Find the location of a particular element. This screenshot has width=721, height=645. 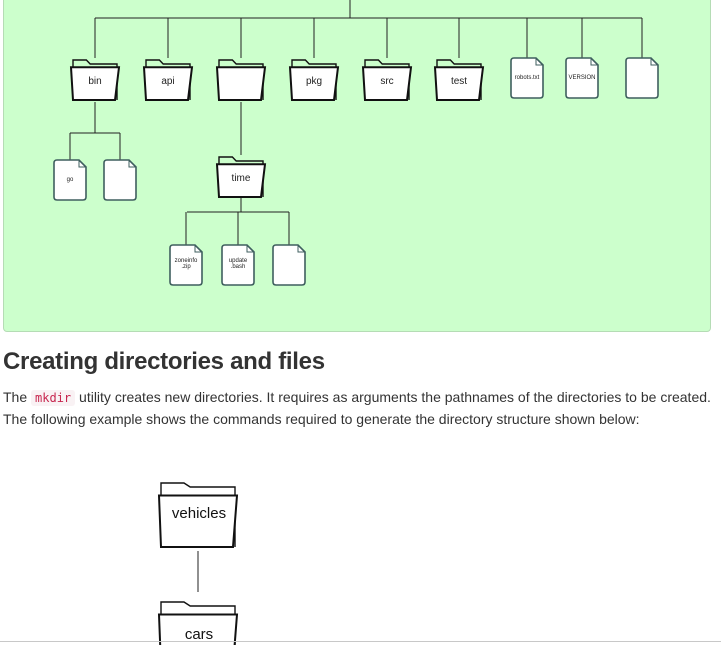

mkdir-code: mkdir is located at coordinates (53, 398).